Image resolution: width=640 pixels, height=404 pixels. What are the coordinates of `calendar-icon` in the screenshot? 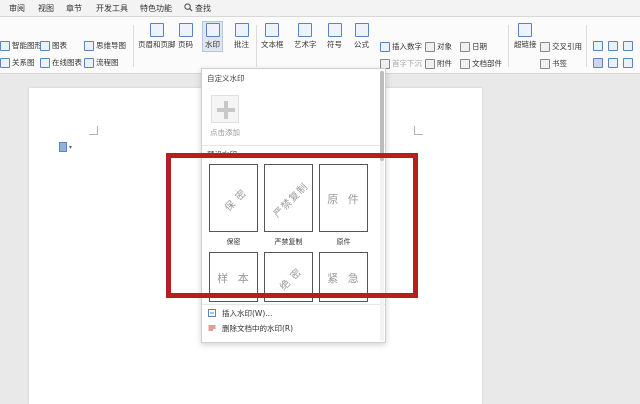 It's located at (465, 46).